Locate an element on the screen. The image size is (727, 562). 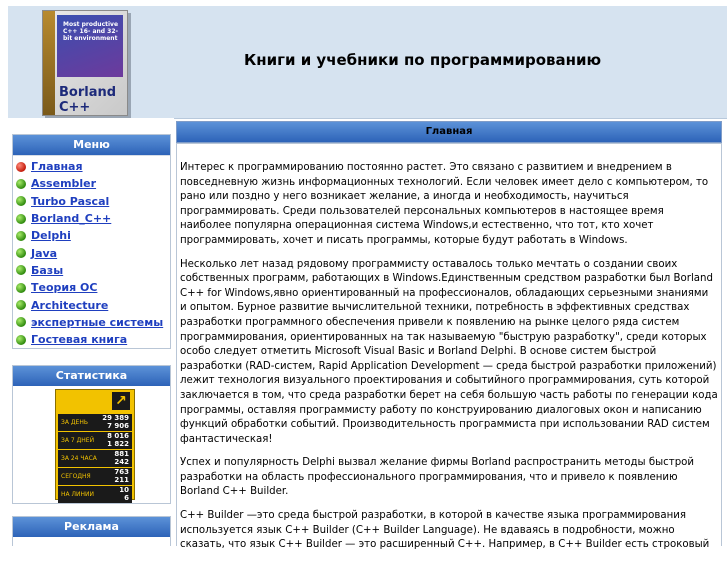
menu-link: Java is located at coordinates (44, 253).